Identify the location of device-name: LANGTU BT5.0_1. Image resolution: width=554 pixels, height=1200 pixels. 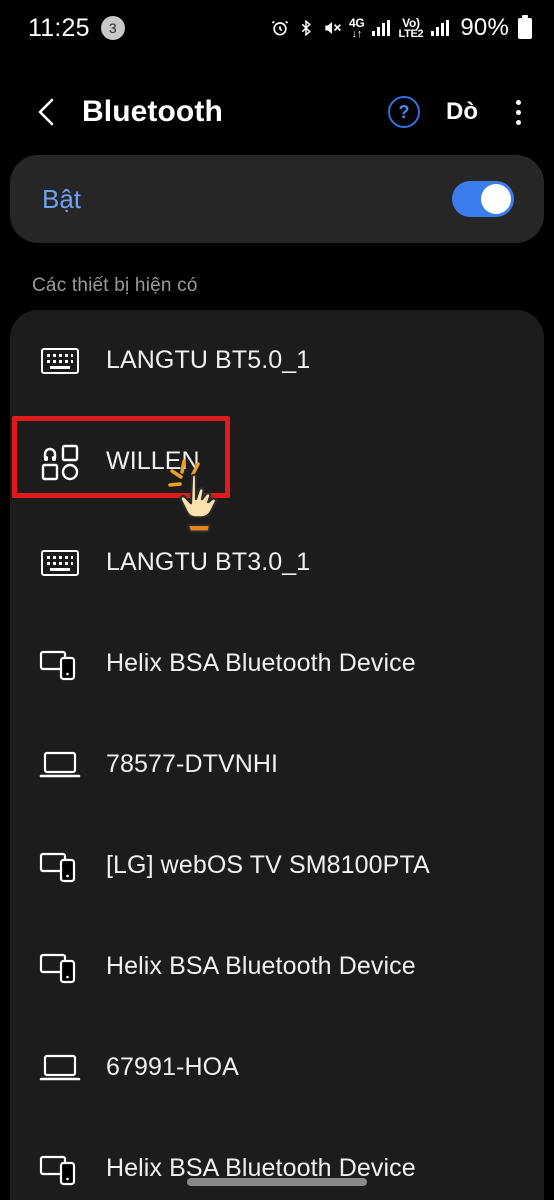
(208, 360).